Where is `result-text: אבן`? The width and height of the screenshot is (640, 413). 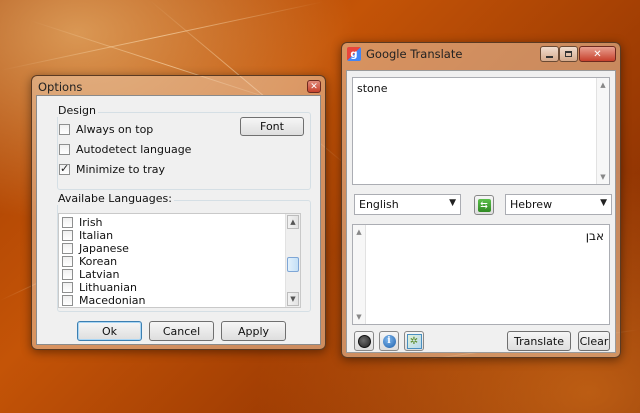
result-text: אבן is located at coordinates (594, 236).